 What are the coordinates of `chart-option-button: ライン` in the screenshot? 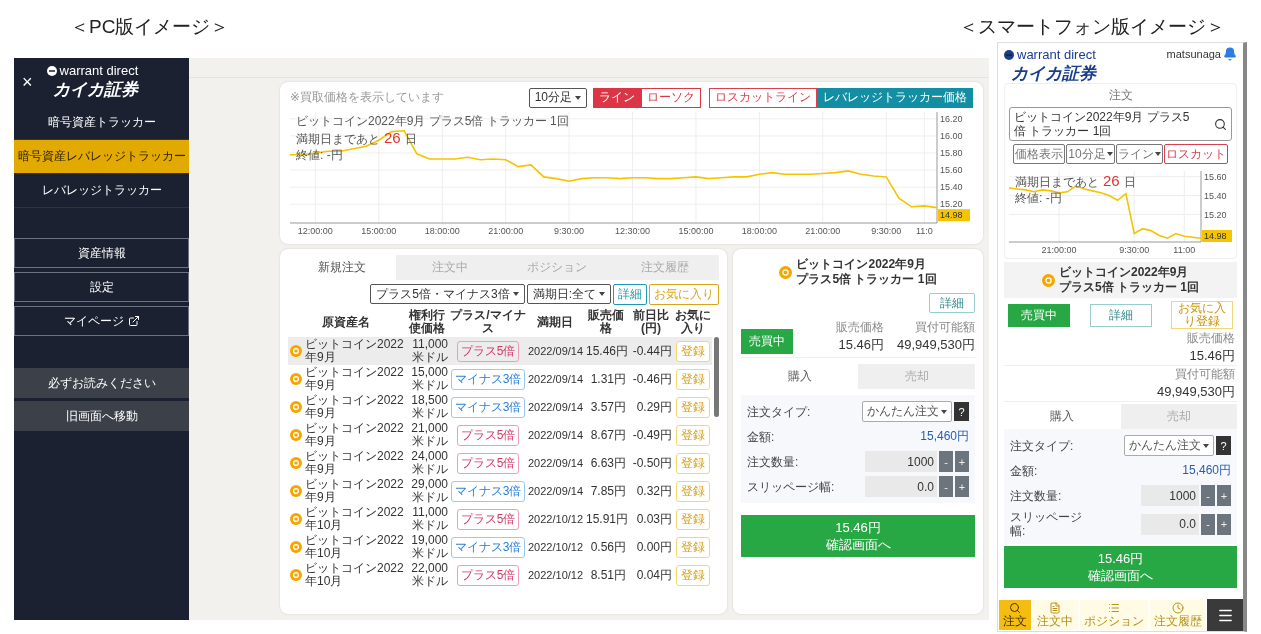 It's located at (1139, 154).